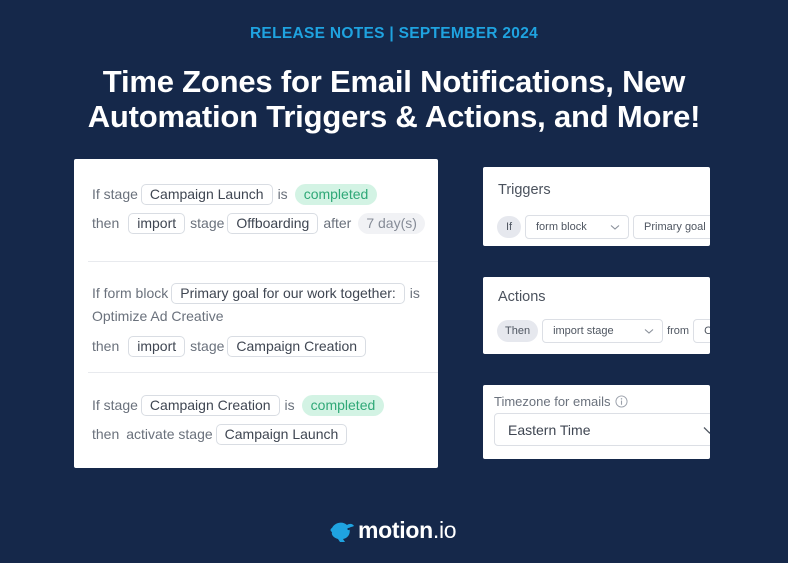  What do you see at coordinates (678, 331) in the screenshot?
I see `from-label: from` at bounding box center [678, 331].